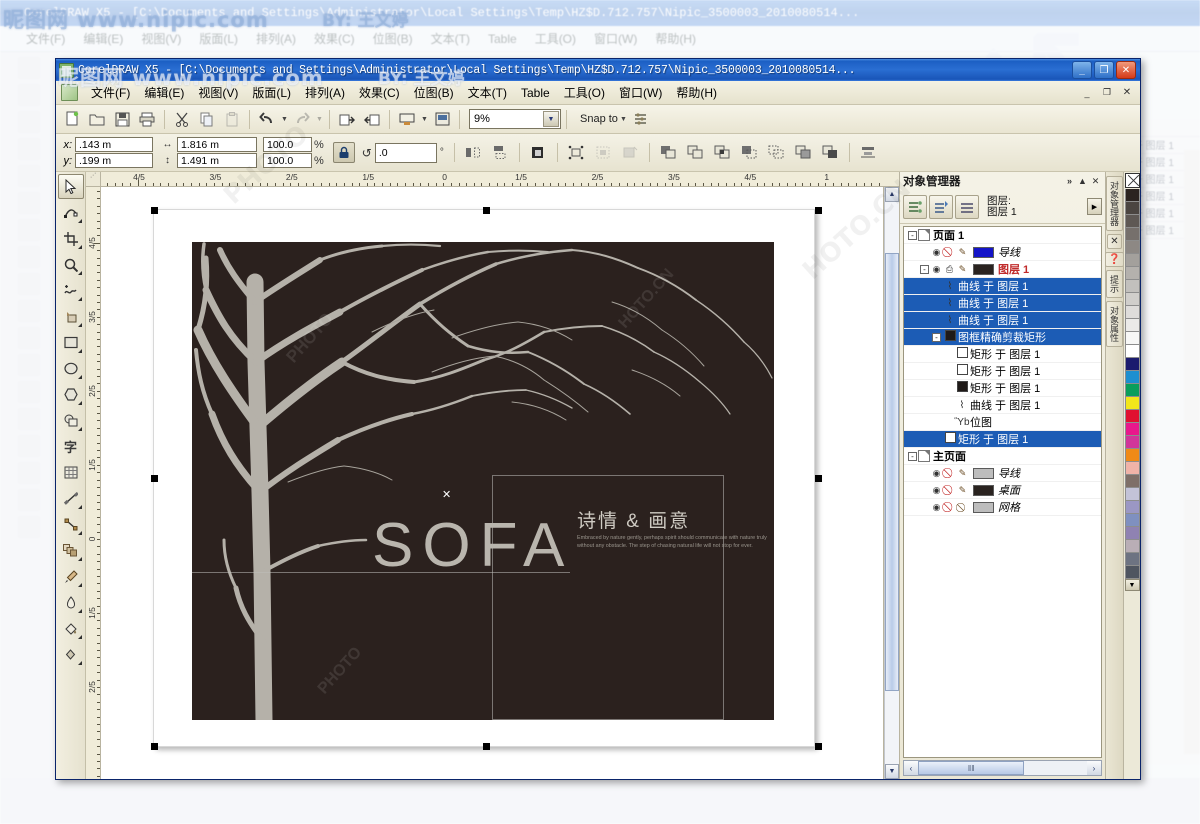 This screenshot has width=1200, height=824. Describe the element at coordinates (1002, 269) in the screenshot. I see `tree-row: - ◉ ⎙ ✎ 图层 1` at that location.